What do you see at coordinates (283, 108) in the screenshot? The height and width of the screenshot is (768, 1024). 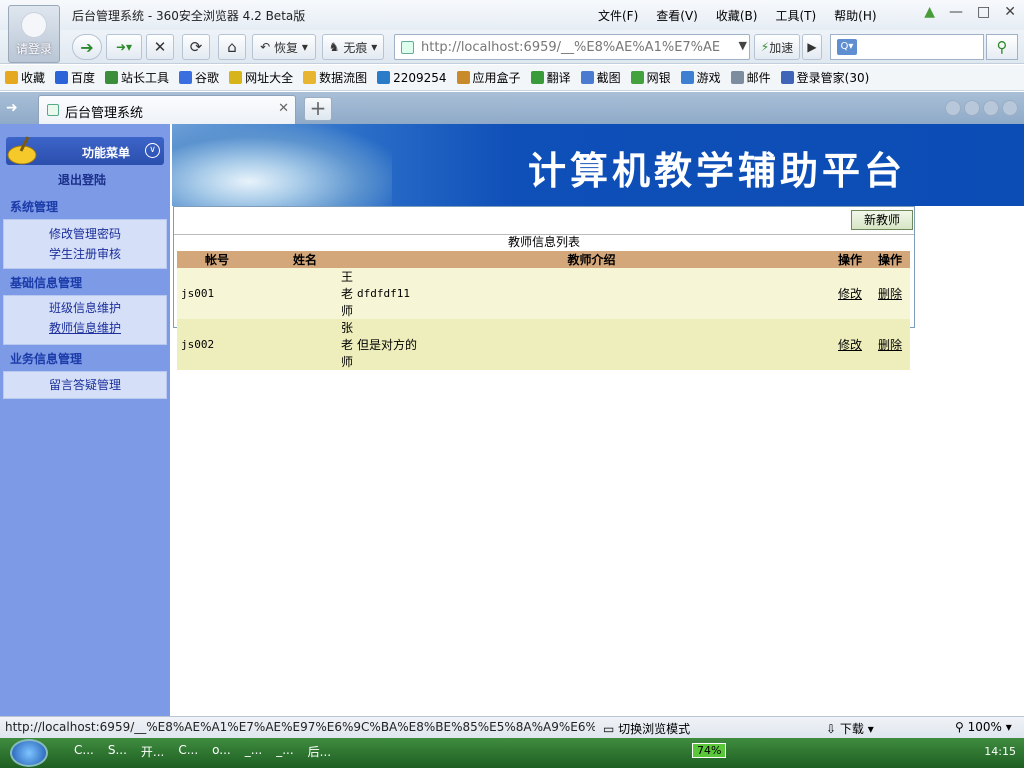 I see `tab-close-icon: ✕` at bounding box center [283, 108].